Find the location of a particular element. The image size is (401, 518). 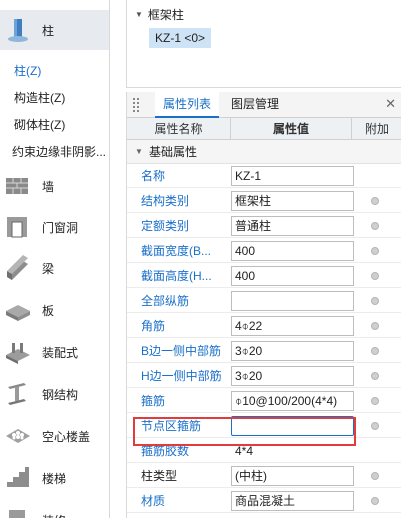

property-name: 定额类别 is located at coordinates (185, 226).